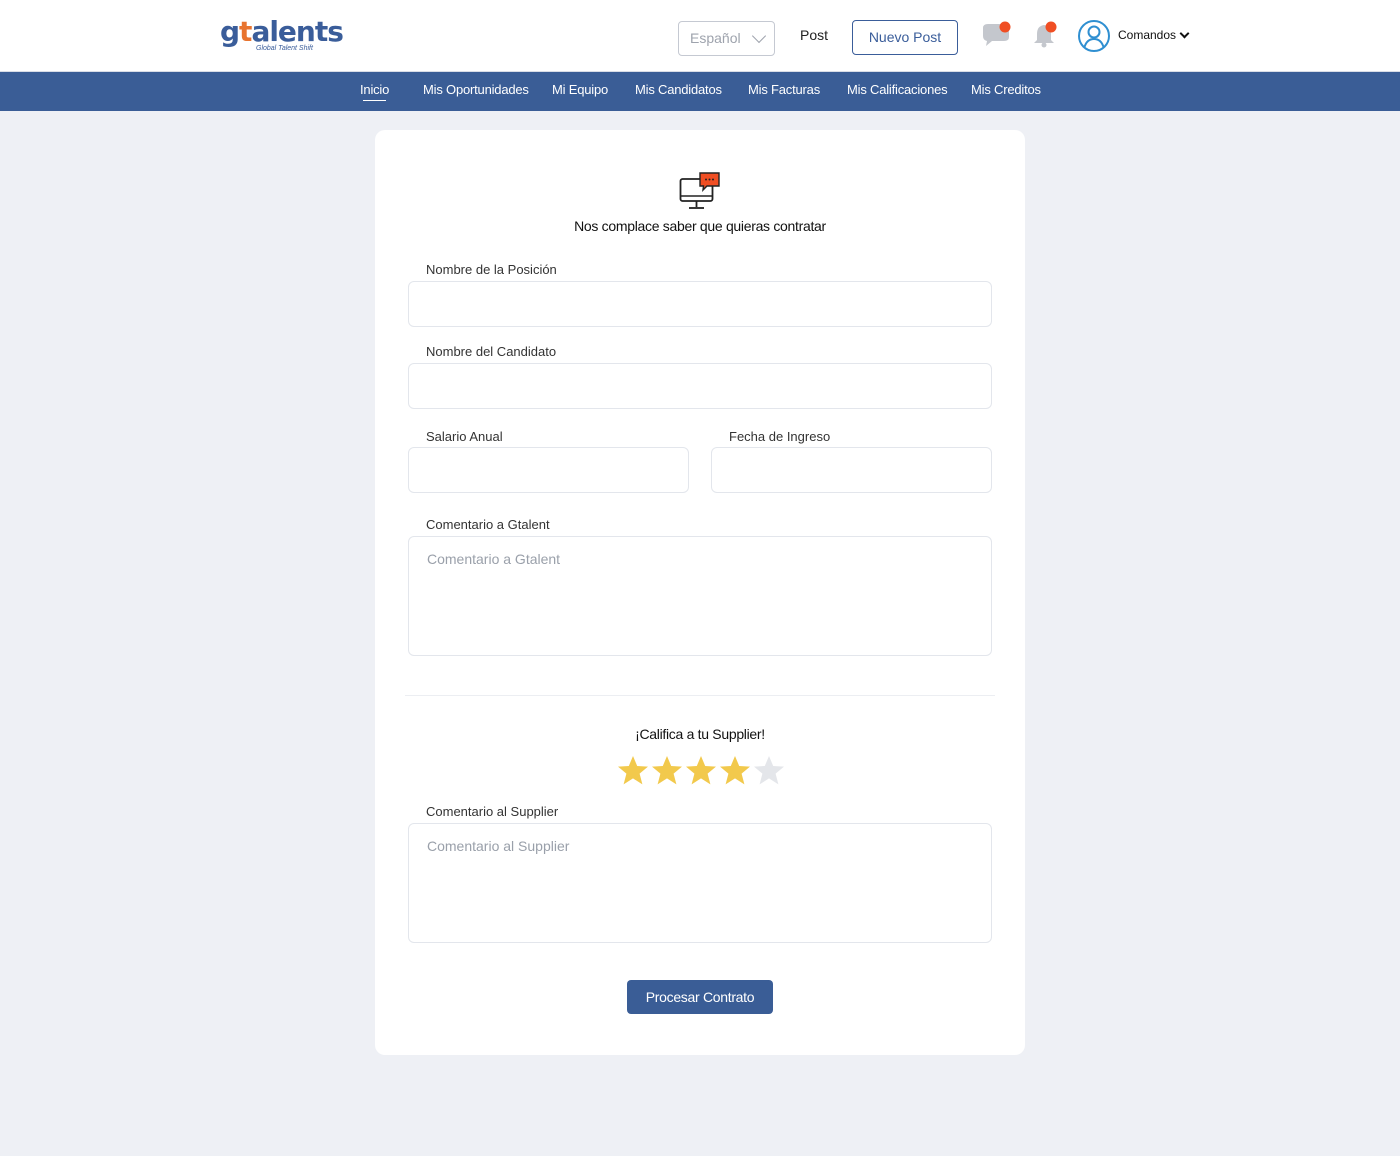 Image resolution: width=1400 pixels, height=1156 pixels. I want to click on position-input, so click(700, 304).